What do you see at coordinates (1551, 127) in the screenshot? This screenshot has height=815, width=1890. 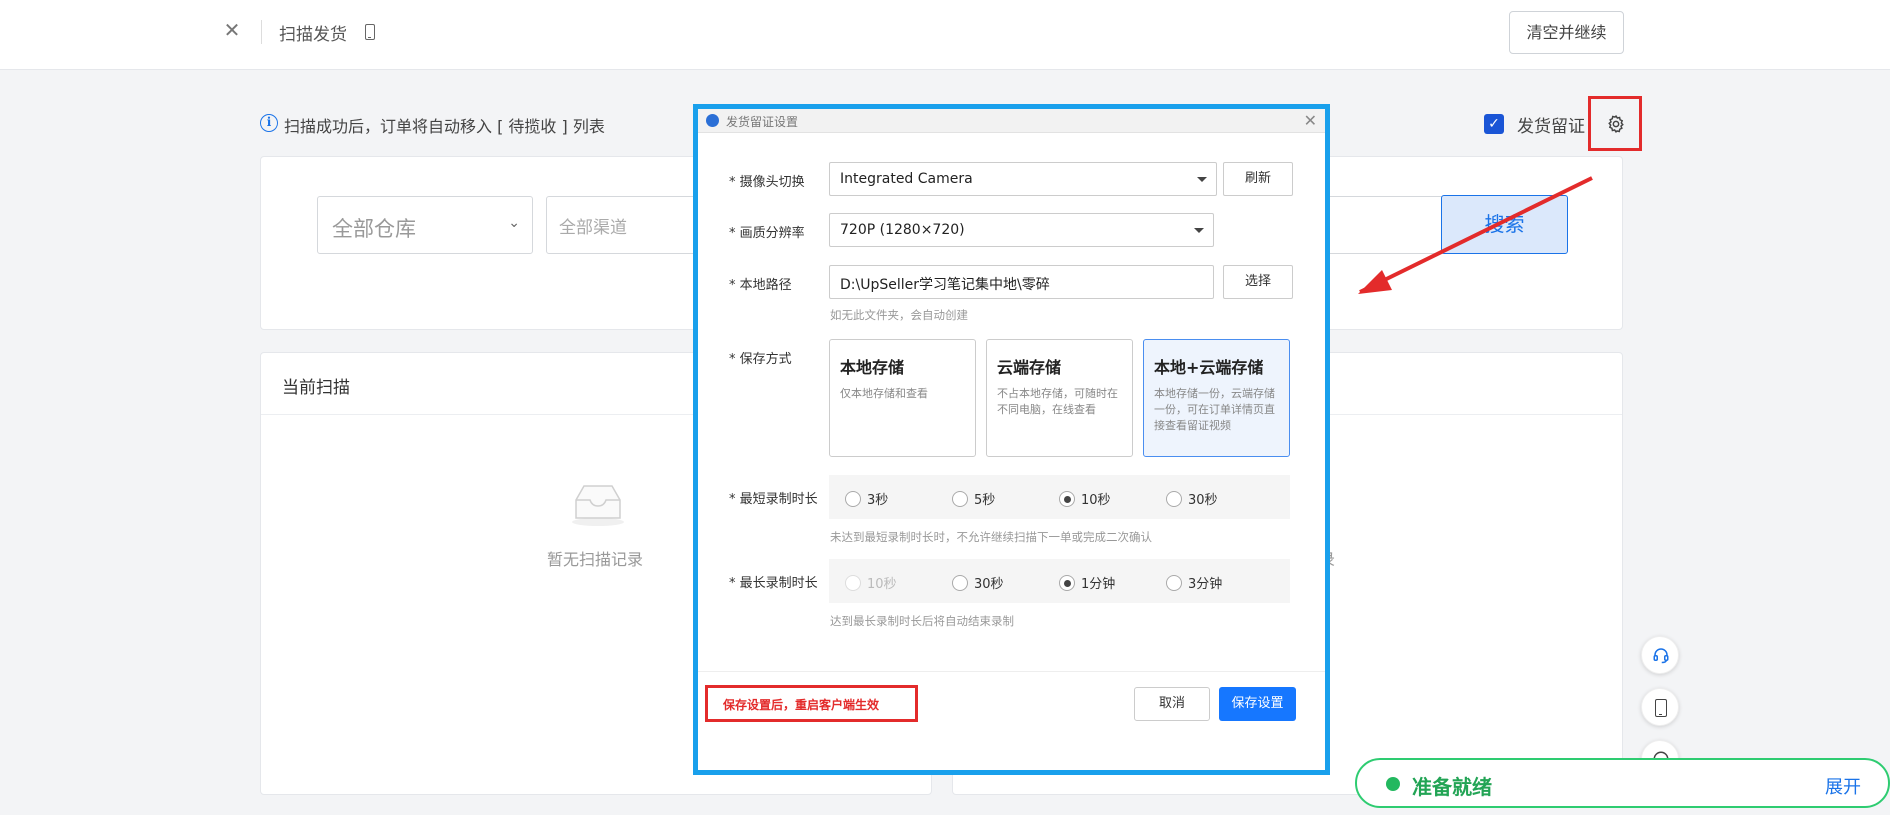 I see `evidence-checkbox-label: 发货留证` at bounding box center [1551, 127].